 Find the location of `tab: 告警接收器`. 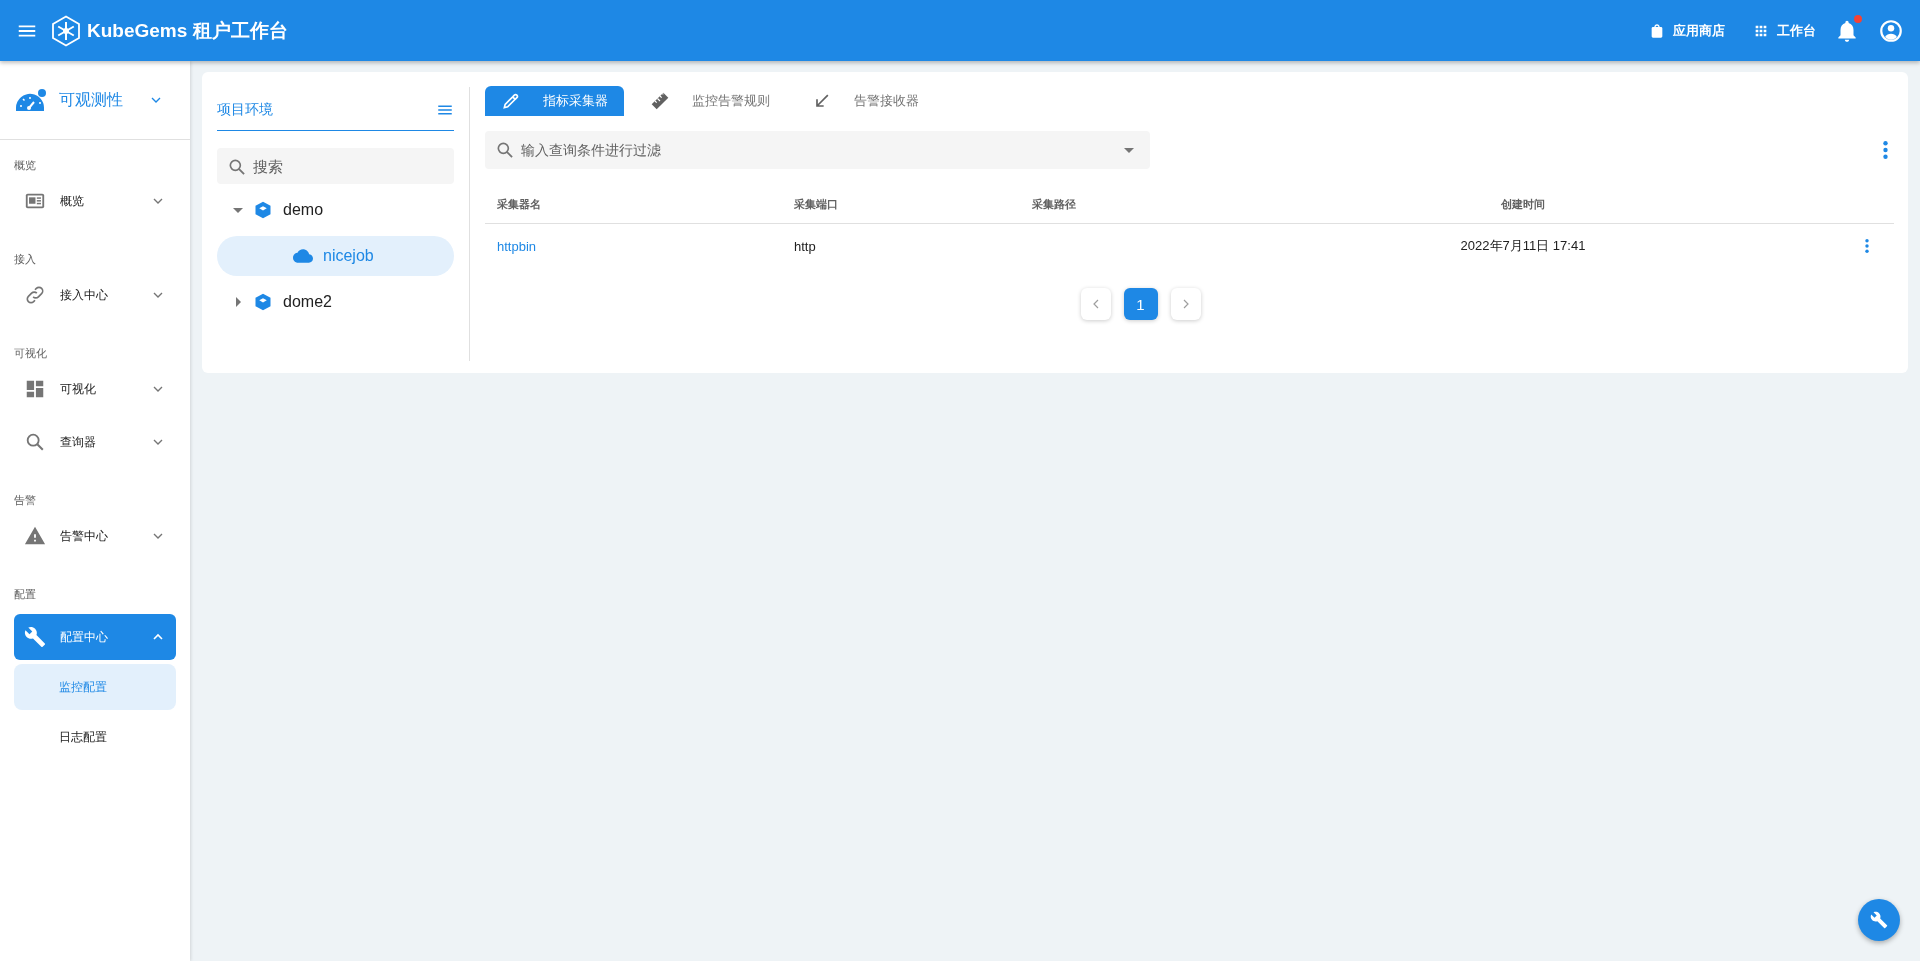

tab: 告警接收器 is located at coordinates (865, 101).